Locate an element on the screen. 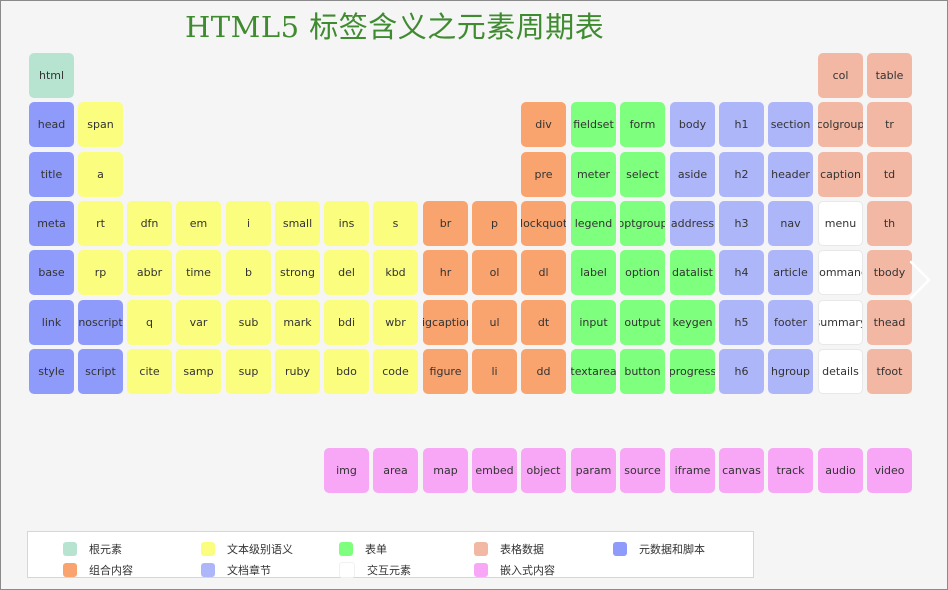  element-del: del is located at coordinates (346, 272).